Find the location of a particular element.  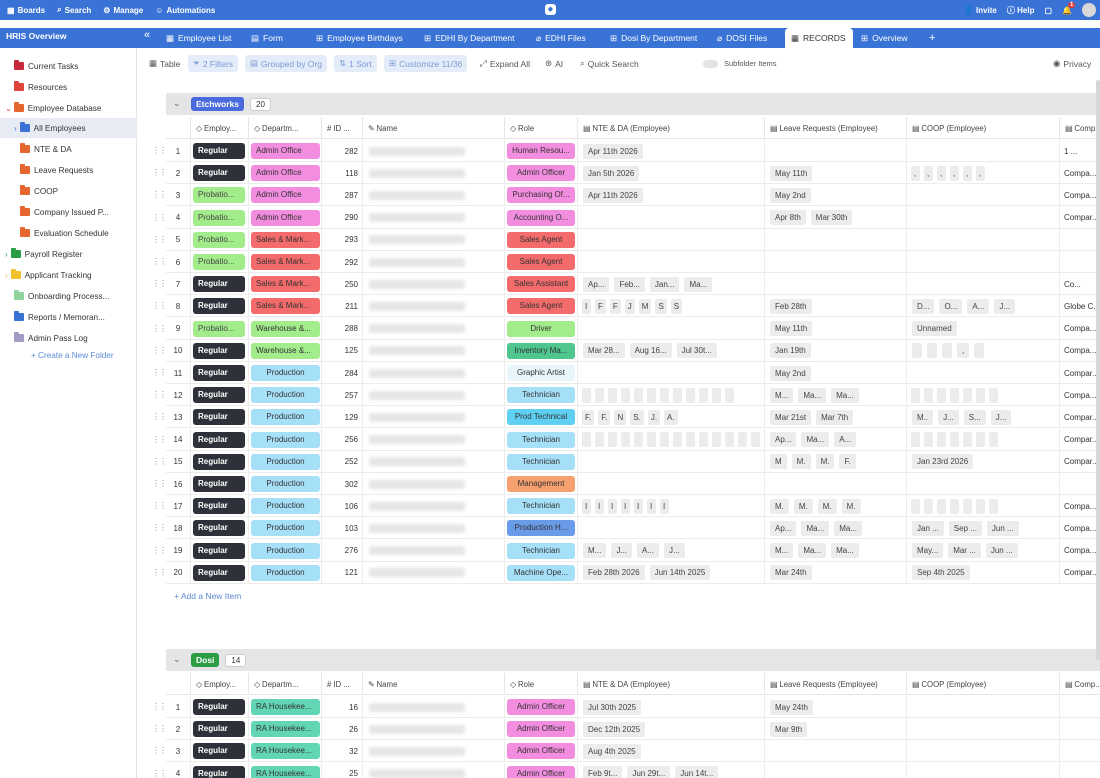

id-cell: 103 is located at coordinates (341, 528).